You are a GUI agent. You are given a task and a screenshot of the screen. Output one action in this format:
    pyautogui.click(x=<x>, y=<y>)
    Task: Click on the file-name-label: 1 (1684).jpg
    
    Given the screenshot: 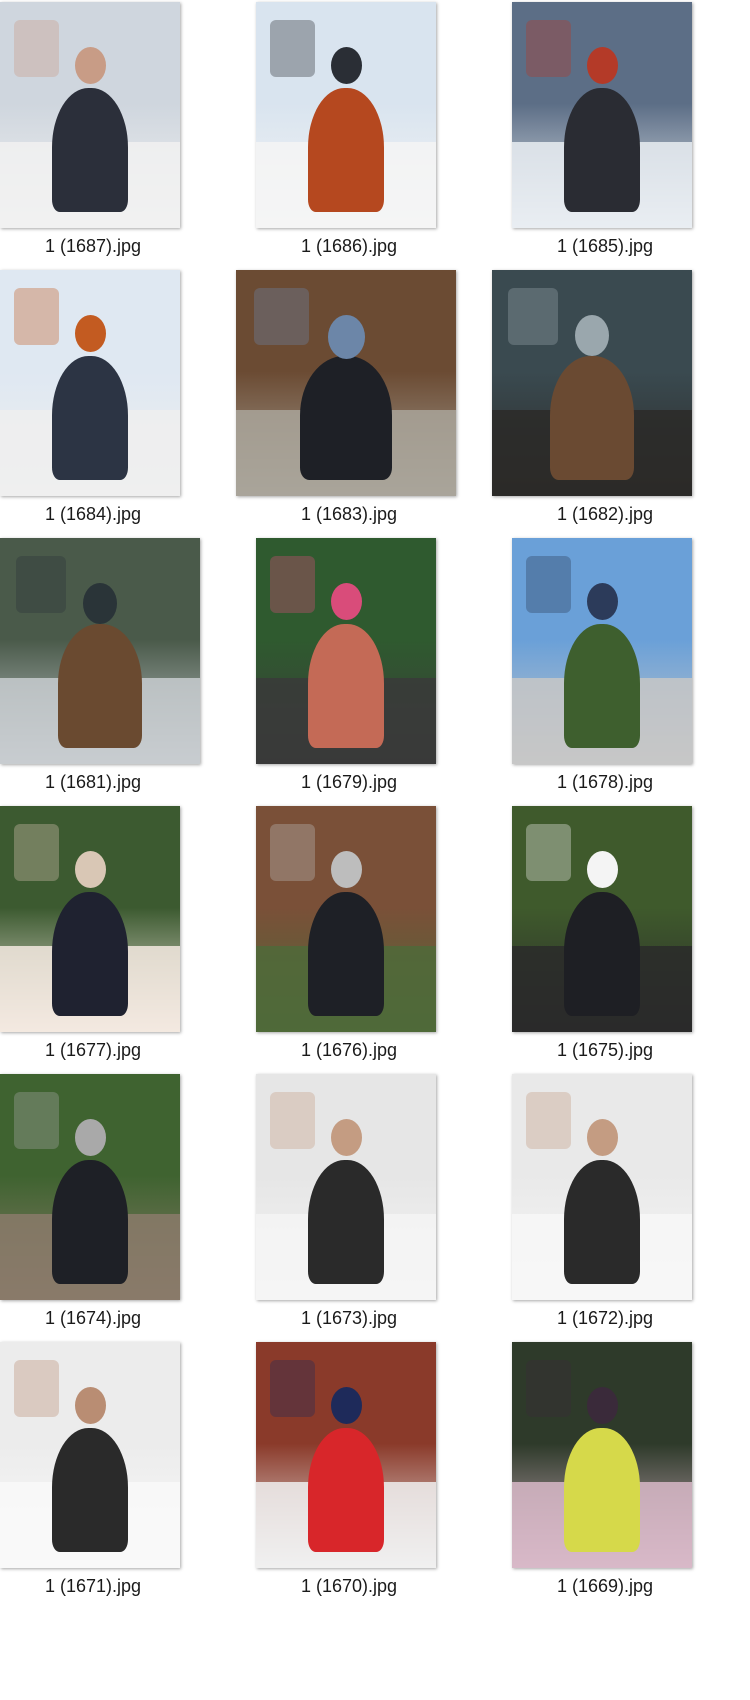 What is the action you would take?
    pyautogui.click(x=101, y=514)
    